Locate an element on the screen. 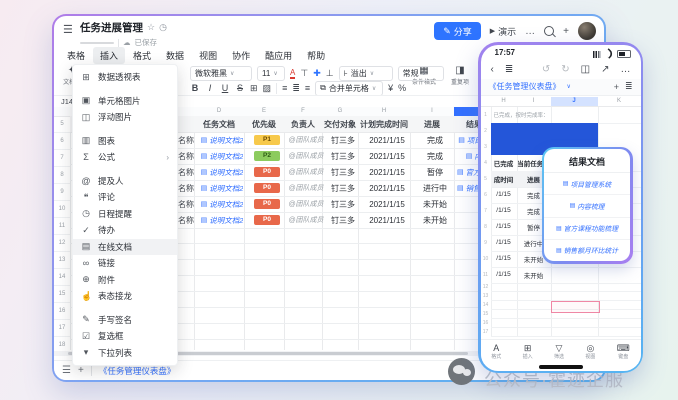 The height and width of the screenshot is (400, 678). header-deliver: 交付对象 is located at coordinates (340, 124).